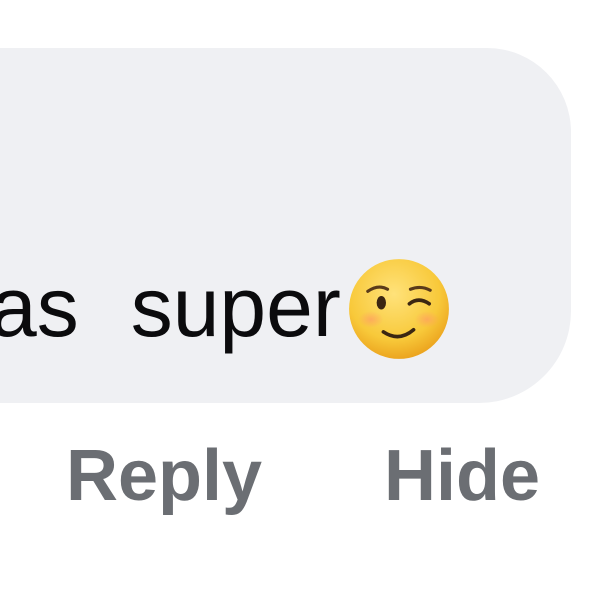  I want to click on hide-button: Hide, so click(462, 476).